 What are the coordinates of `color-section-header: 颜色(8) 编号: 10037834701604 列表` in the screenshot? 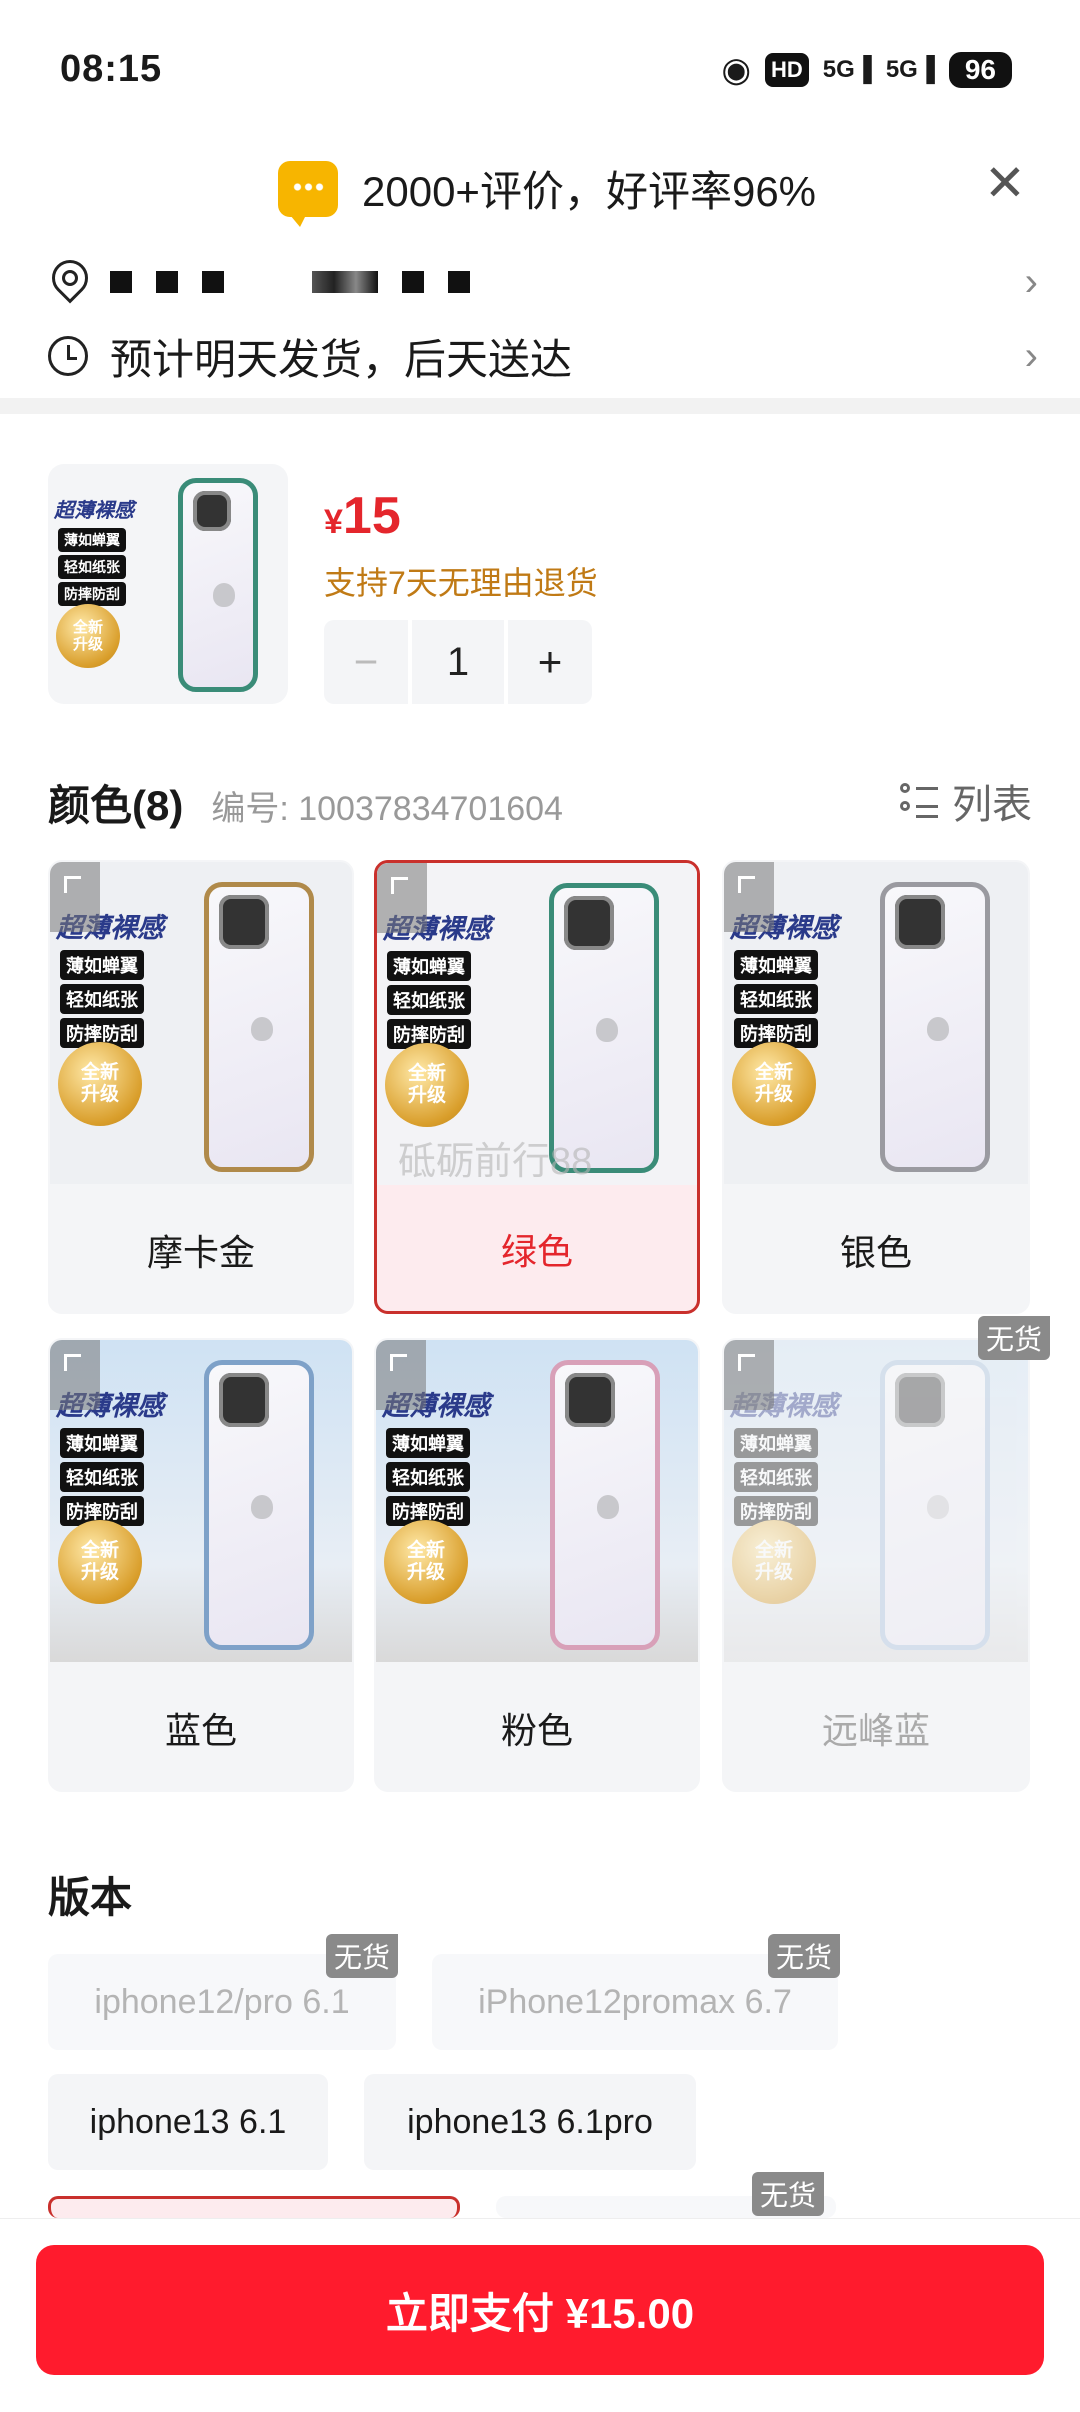 It's located at (540, 802).